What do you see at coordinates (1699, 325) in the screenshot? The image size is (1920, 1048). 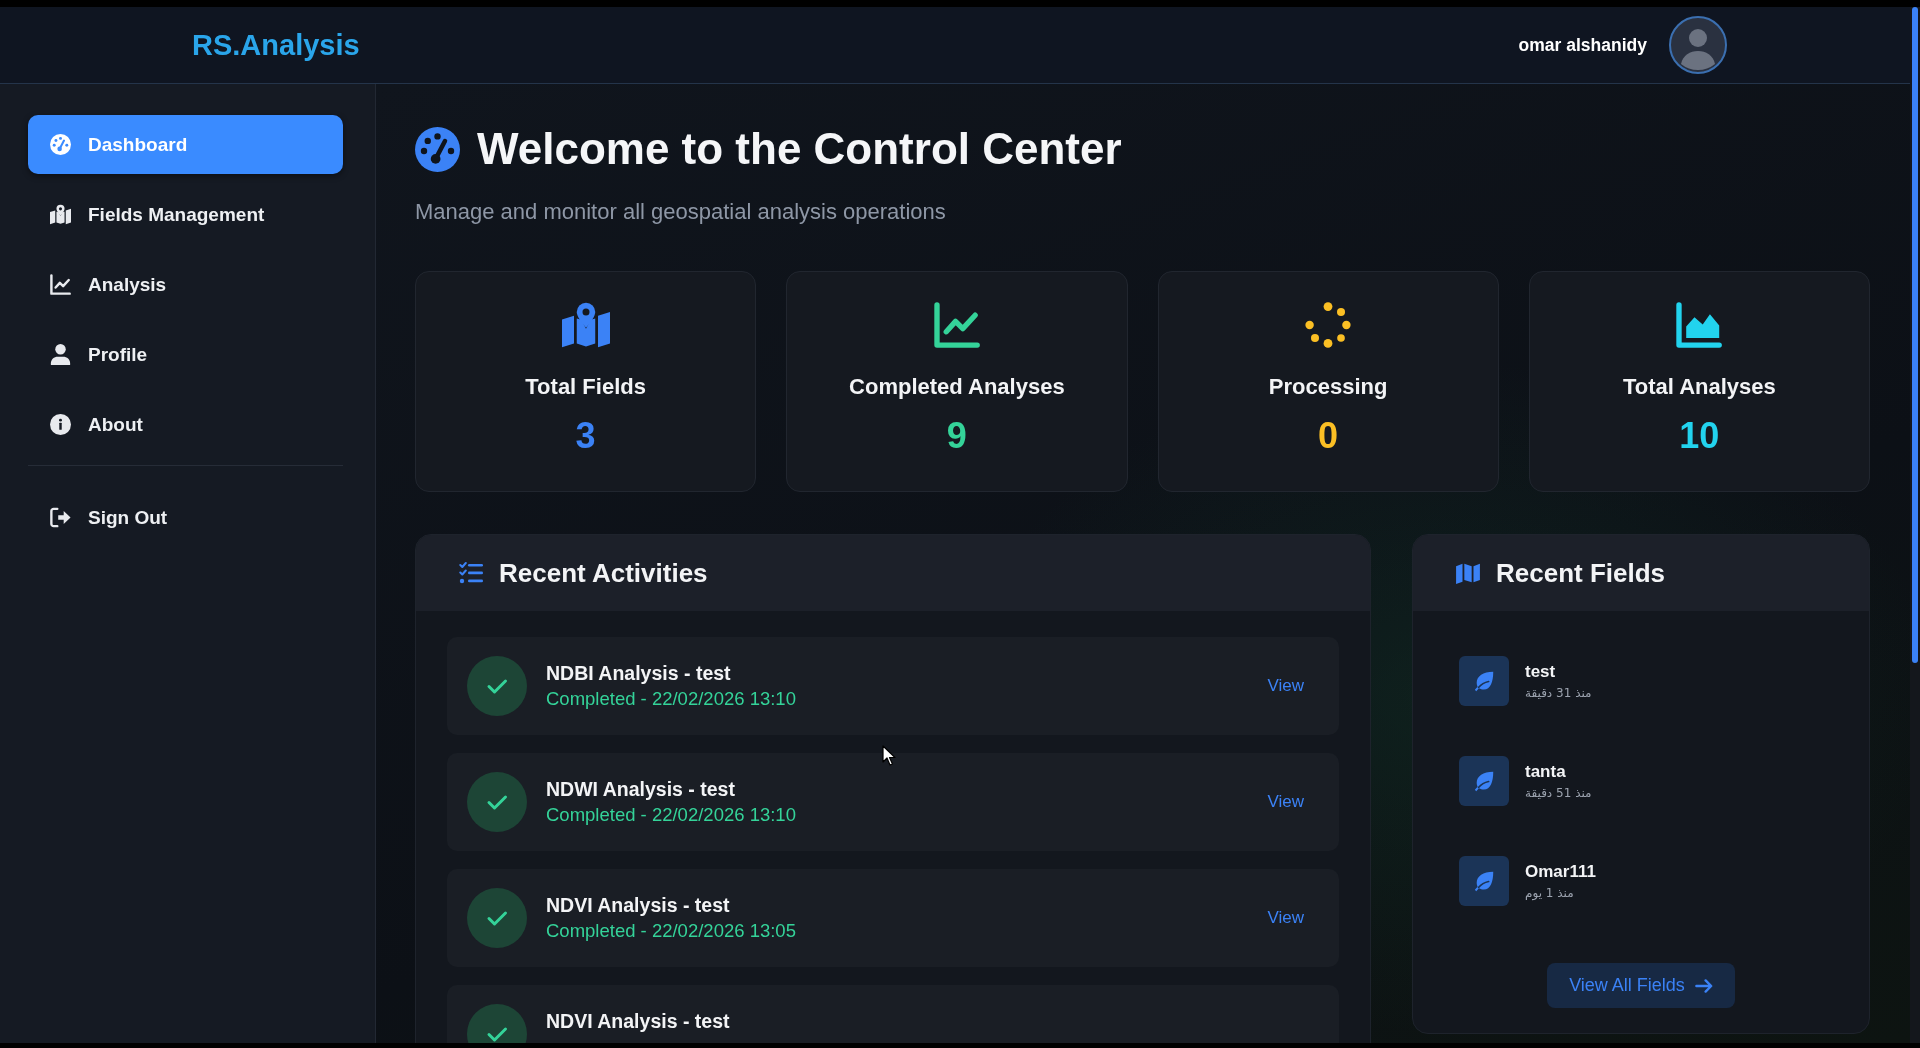 I see `chart-area-icon` at bounding box center [1699, 325].